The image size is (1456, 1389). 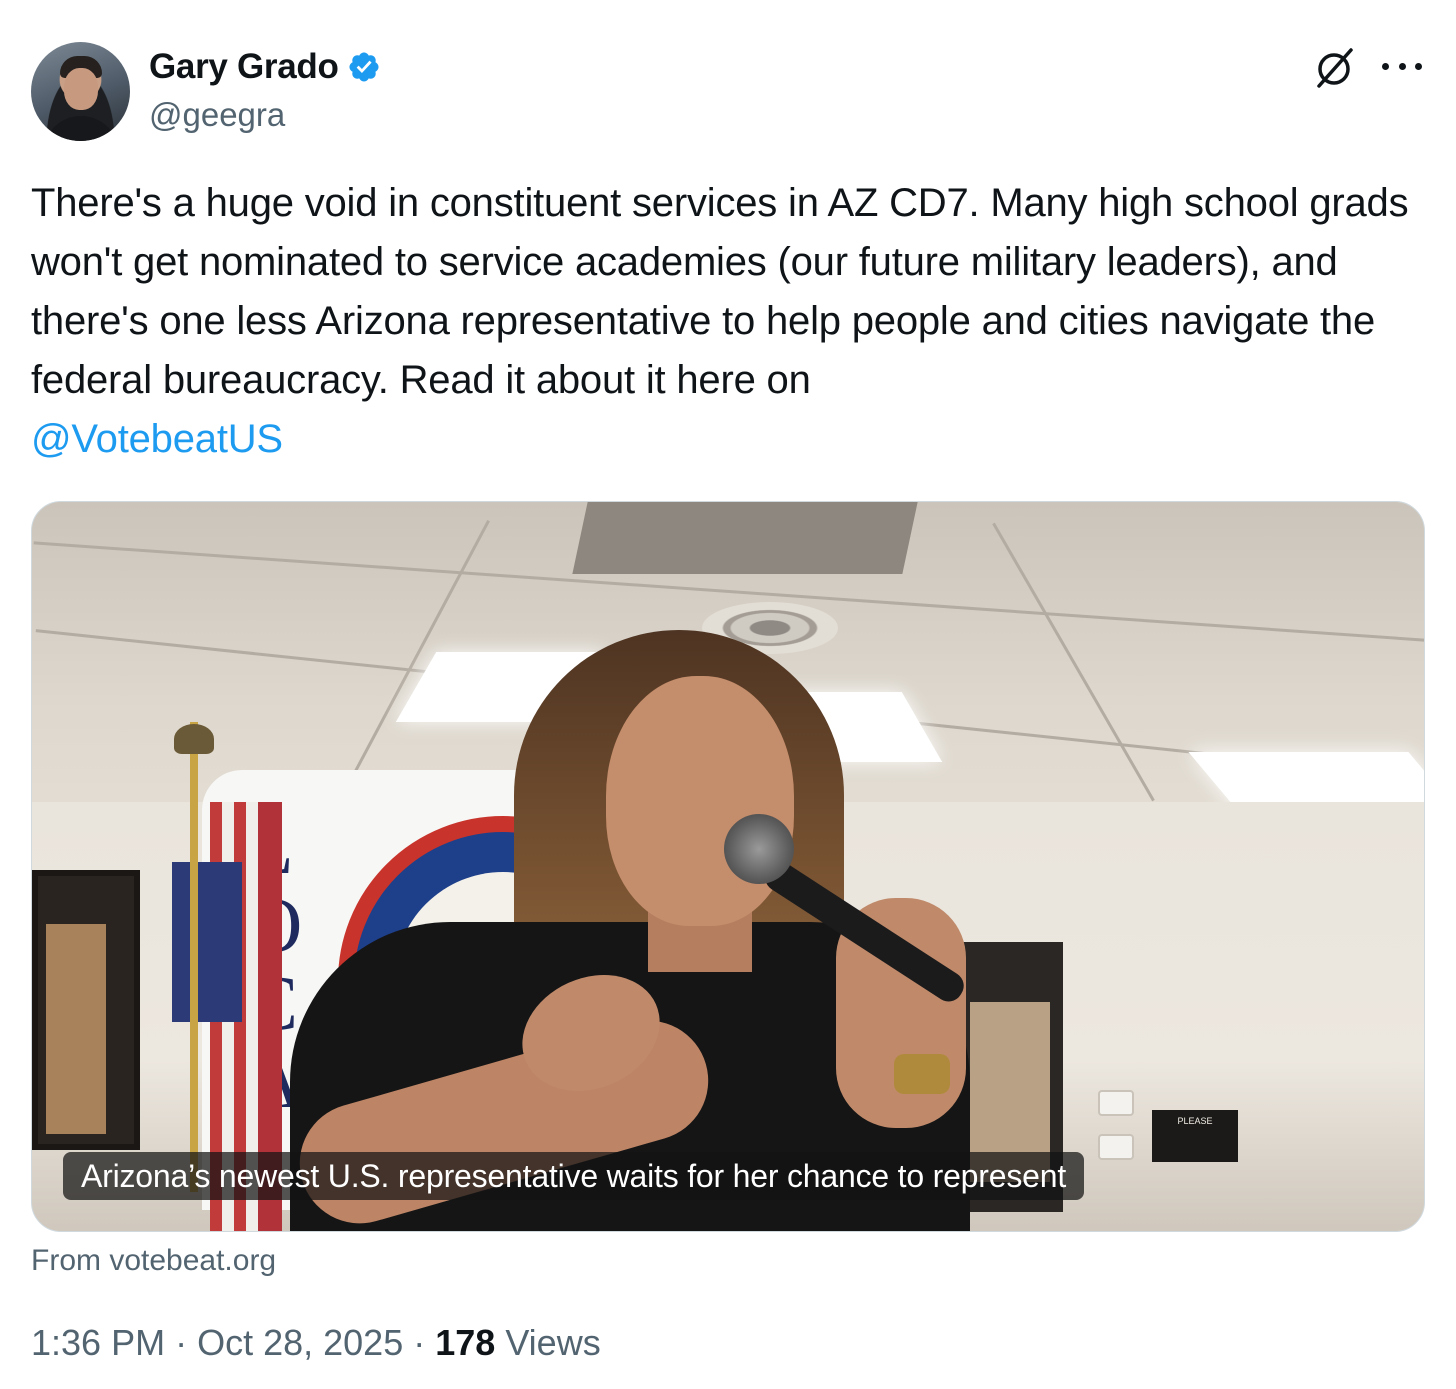 What do you see at coordinates (745, 538) in the screenshot?
I see `ceiling-dark-tile` at bounding box center [745, 538].